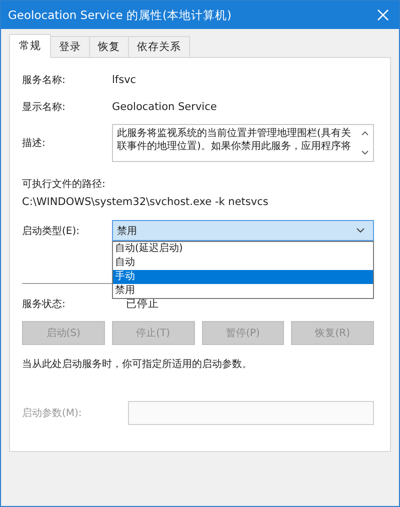  Describe the element at coordinates (360, 230) in the screenshot. I see `caret-icon` at that location.